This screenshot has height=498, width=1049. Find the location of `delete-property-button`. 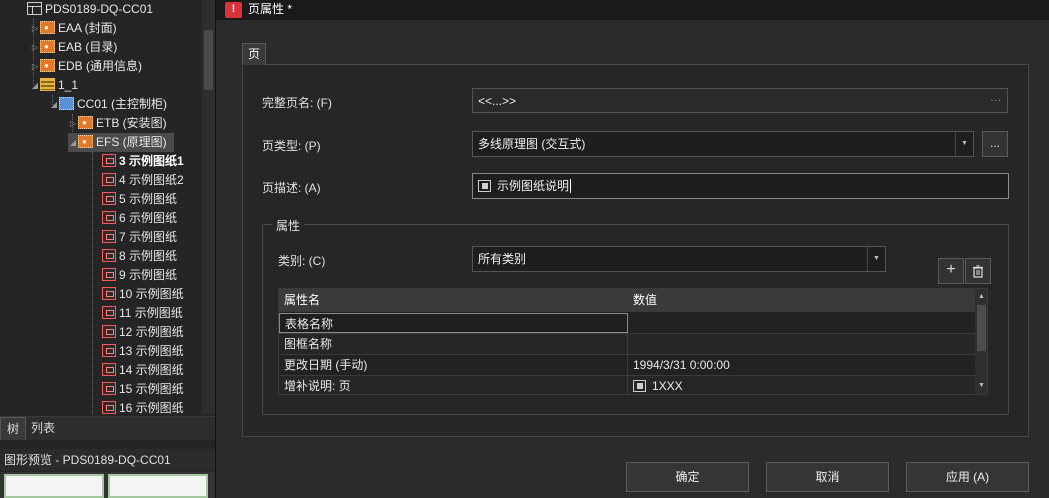

delete-property-button is located at coordinates (978, 271).